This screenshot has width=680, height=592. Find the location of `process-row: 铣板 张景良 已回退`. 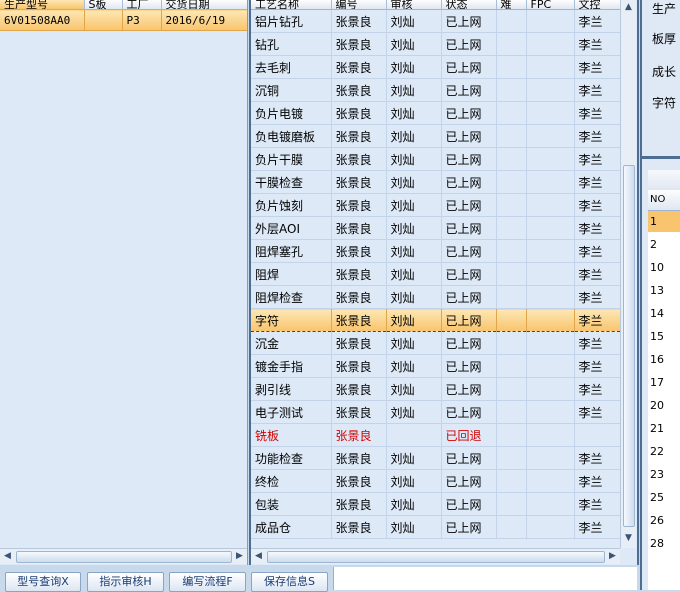

process-row: 铣板 张景良 已回退 is located at coordinates (436, 435).